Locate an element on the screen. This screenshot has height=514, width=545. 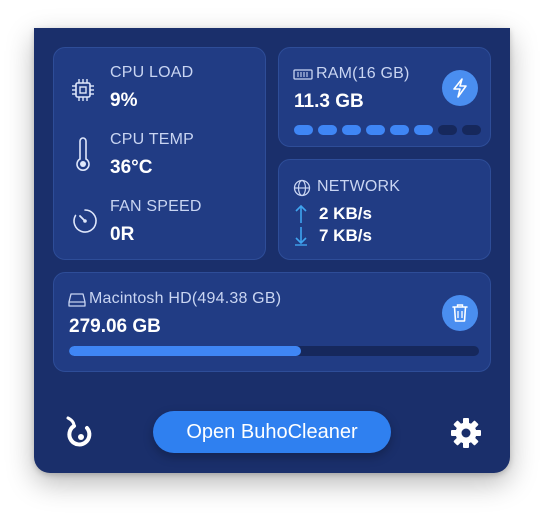
disk-used-value: 279.06 GB is located at coordinates (115, 326).